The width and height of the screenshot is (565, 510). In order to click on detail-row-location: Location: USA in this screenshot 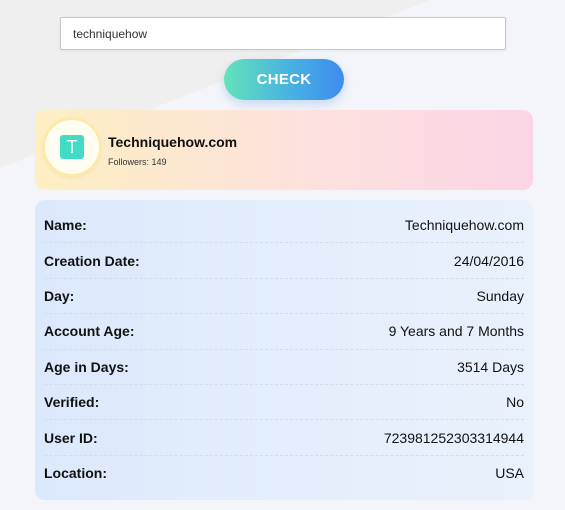, I will do `click(284, 473)`.